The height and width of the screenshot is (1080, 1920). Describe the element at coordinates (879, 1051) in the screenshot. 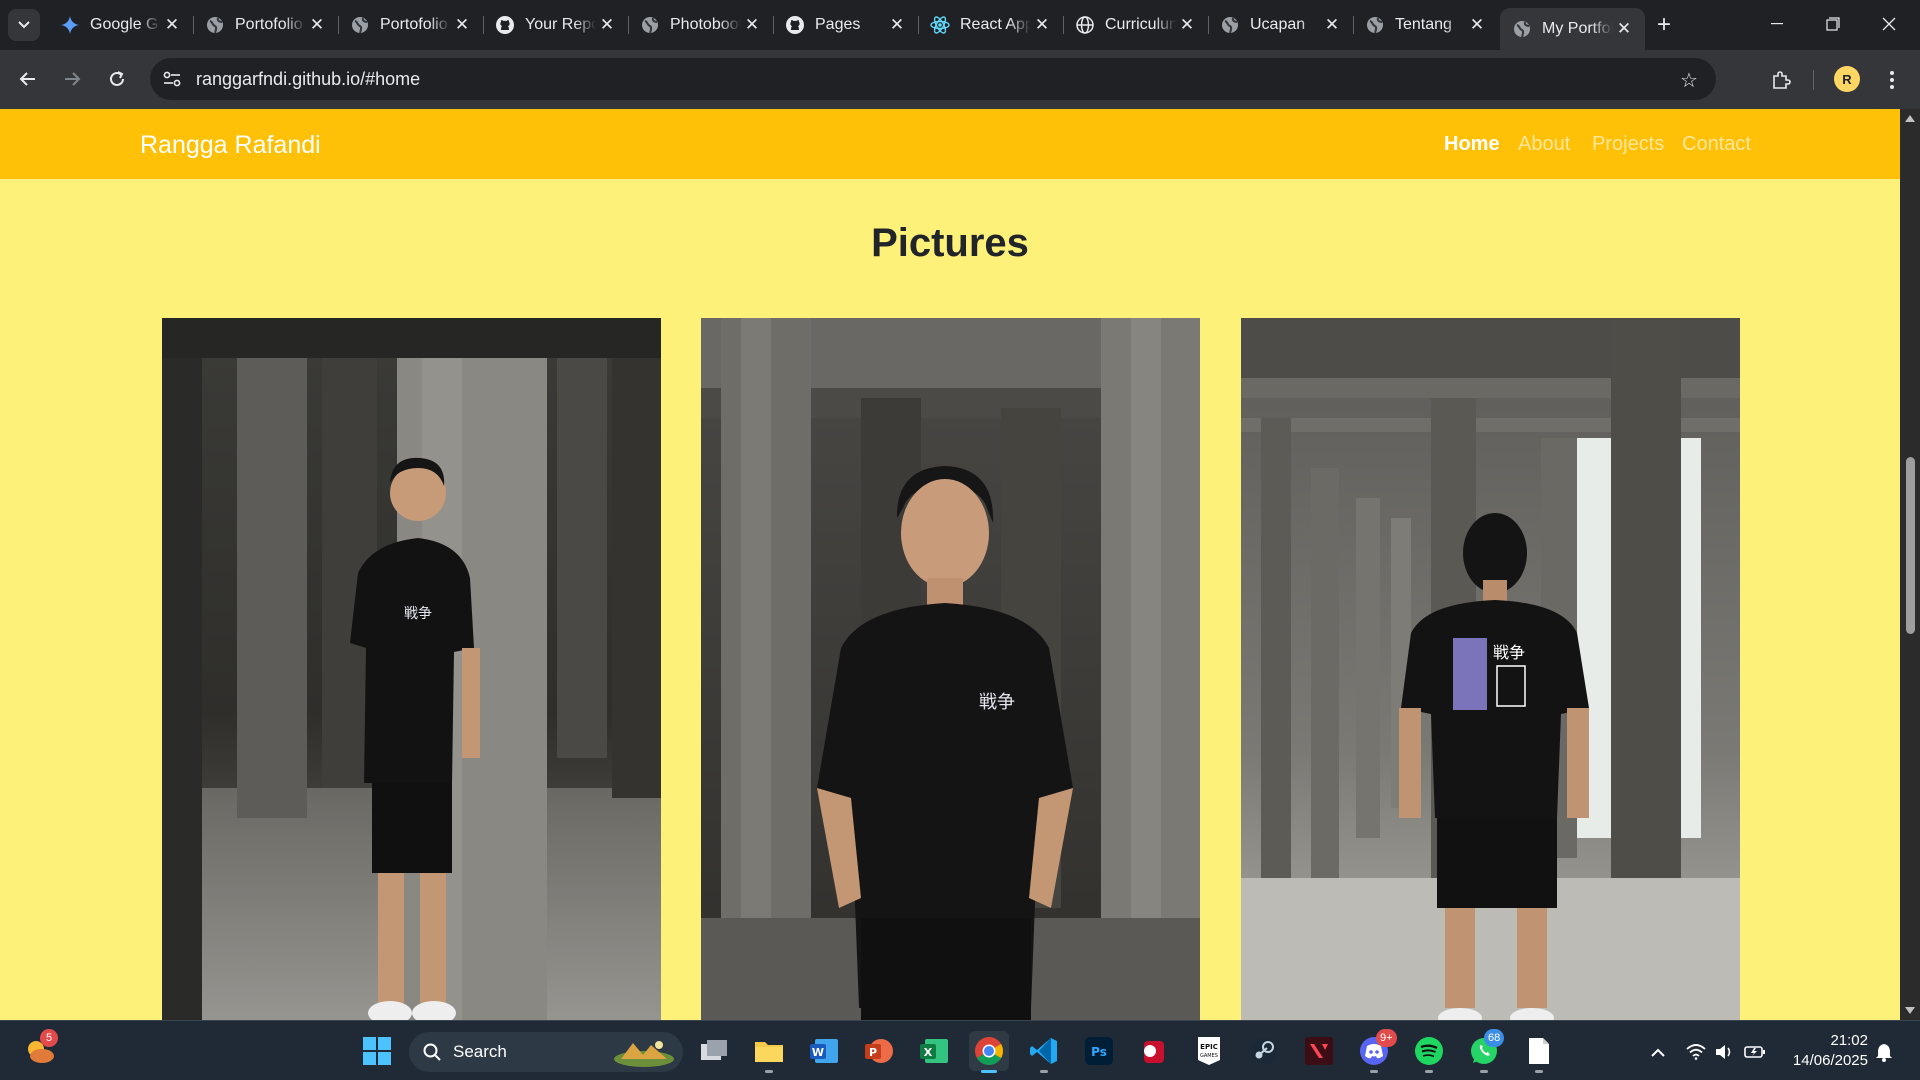

I see `taskbar-app-powerpoint: P` at that location.